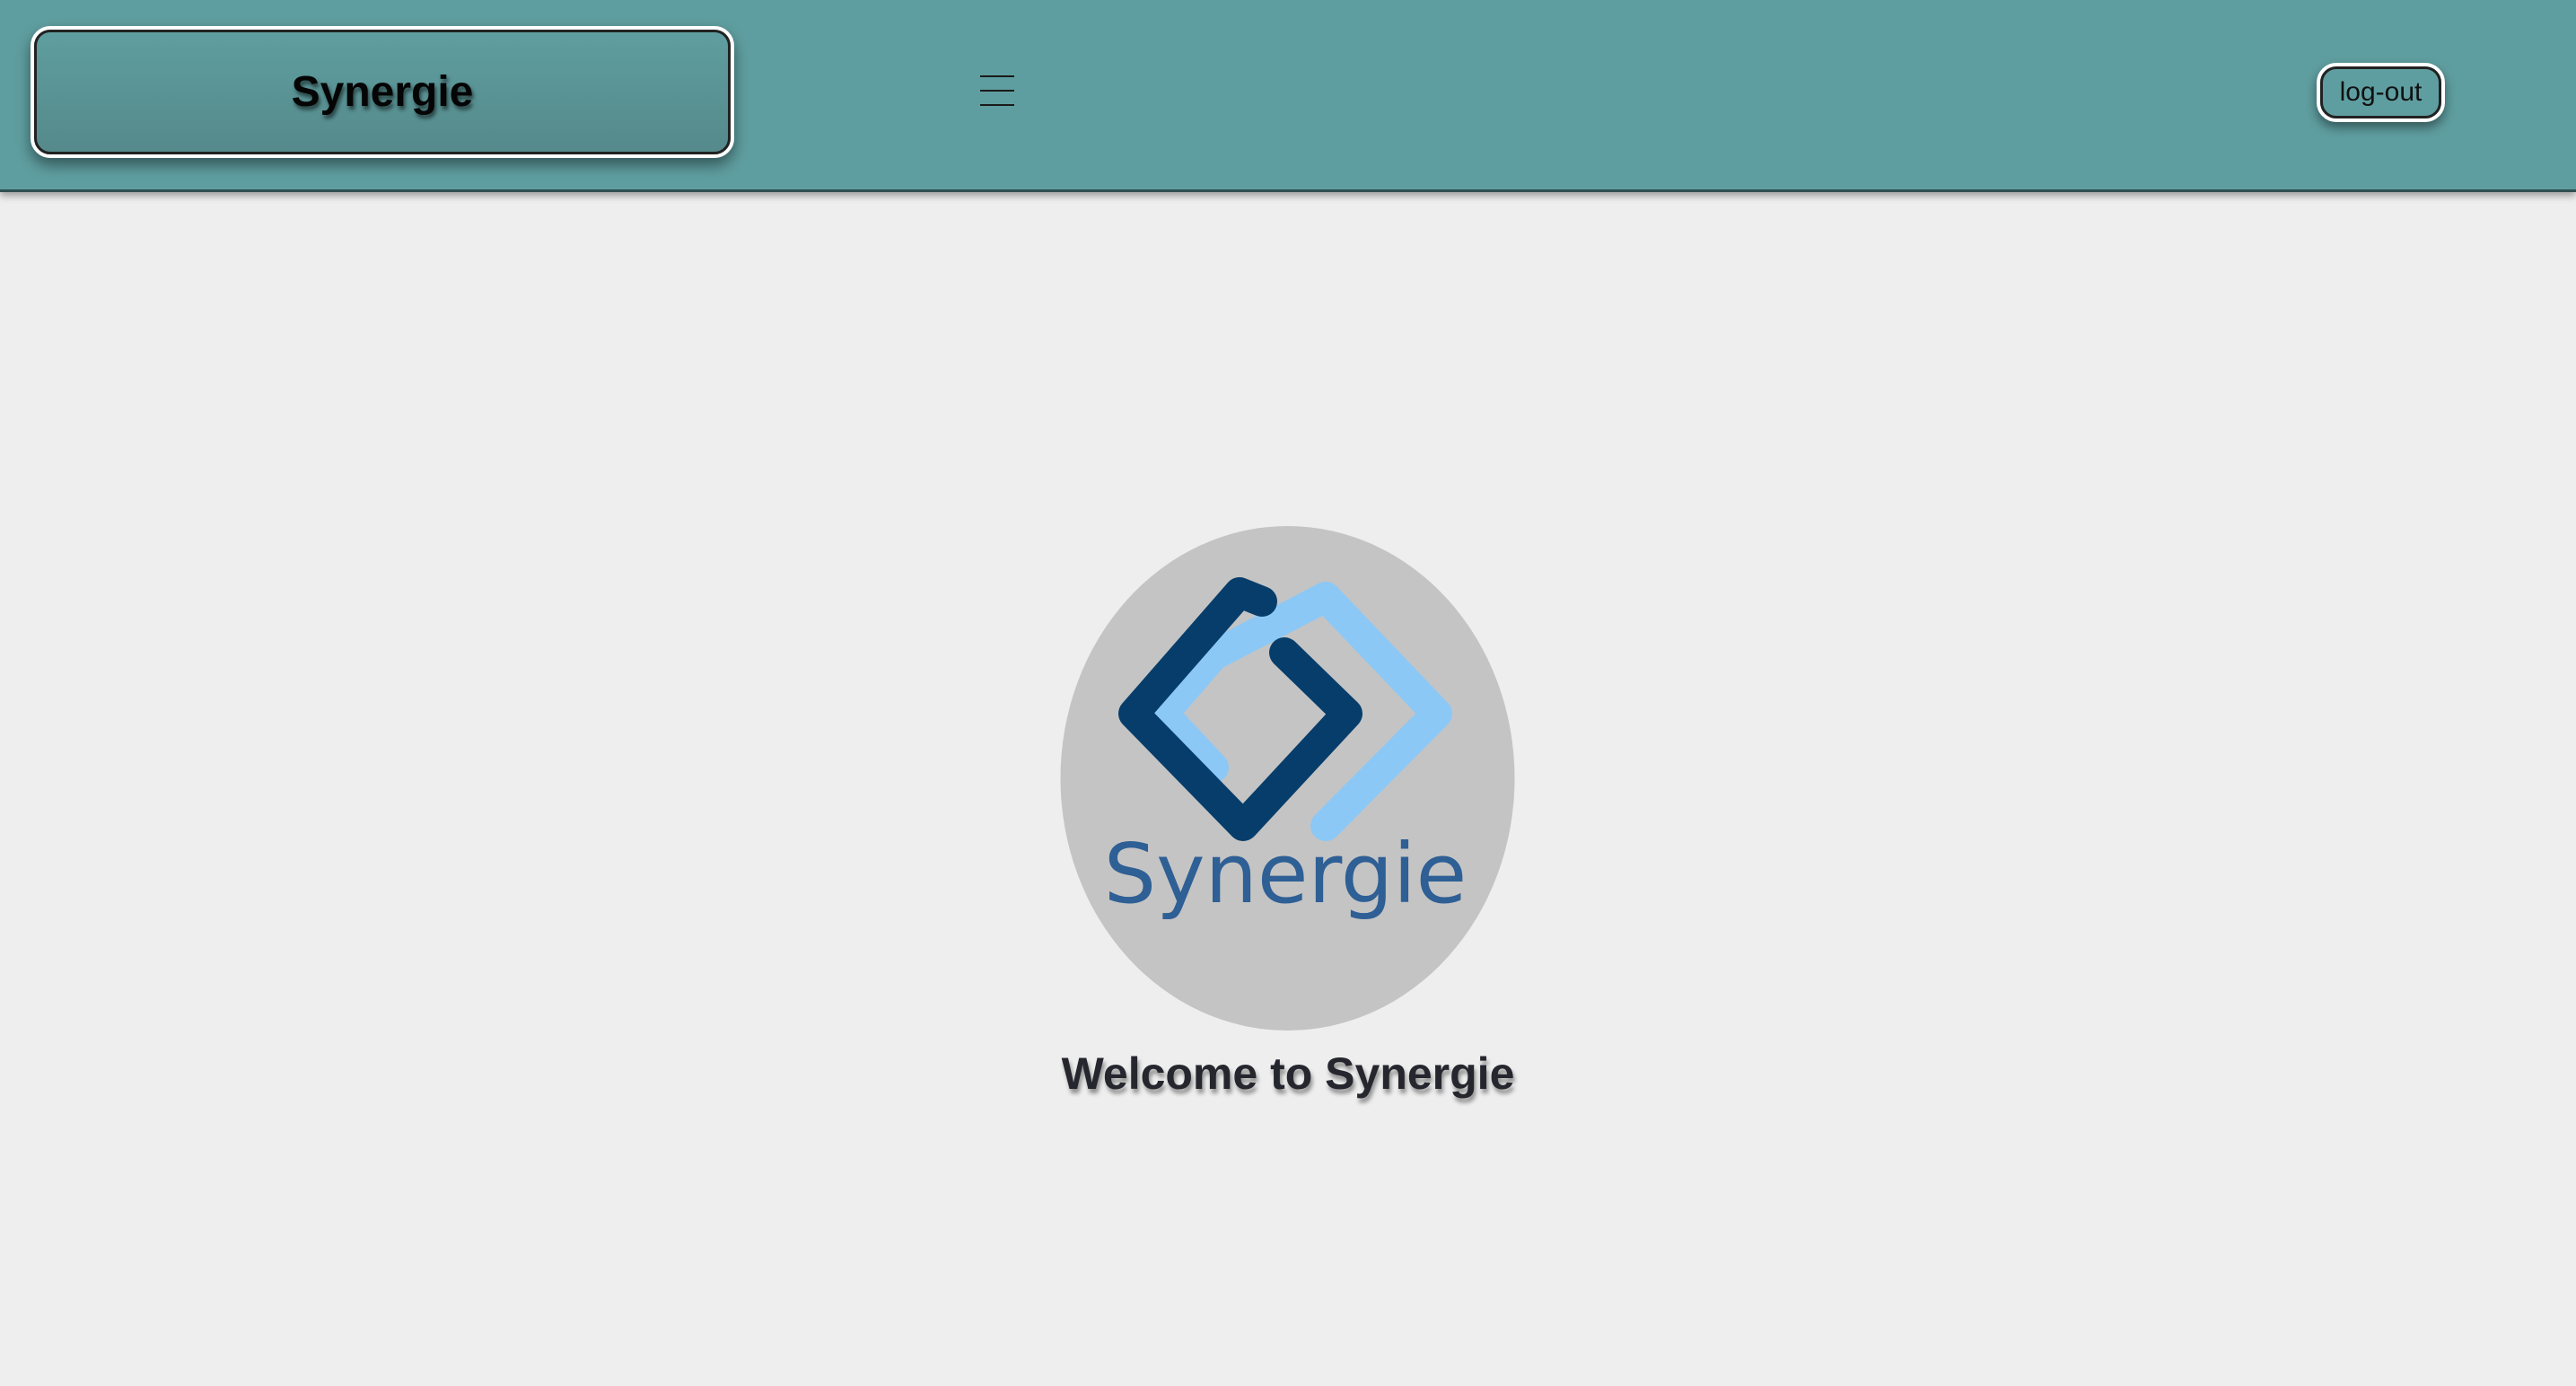  I want to click on logo-graphic: Synergie, so click(1287, 778).